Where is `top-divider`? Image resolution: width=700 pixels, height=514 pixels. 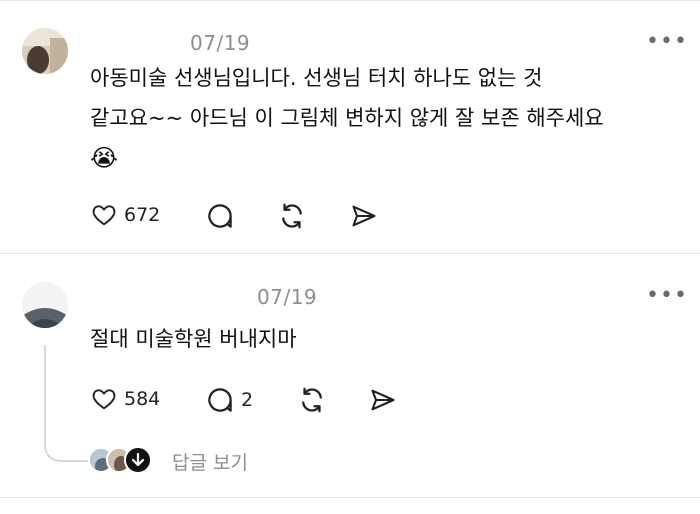 top-divider is located at coordinates (350, 0).